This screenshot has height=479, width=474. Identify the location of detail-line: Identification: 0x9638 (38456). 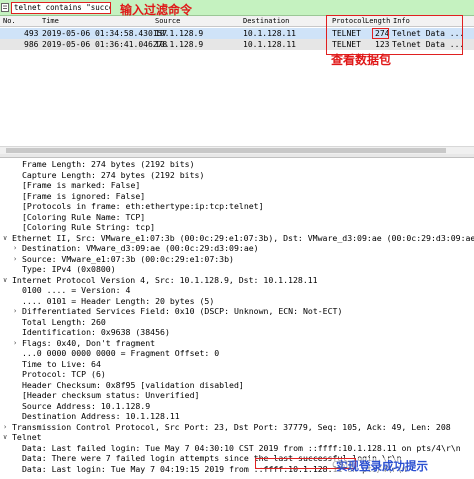
(237, 332).